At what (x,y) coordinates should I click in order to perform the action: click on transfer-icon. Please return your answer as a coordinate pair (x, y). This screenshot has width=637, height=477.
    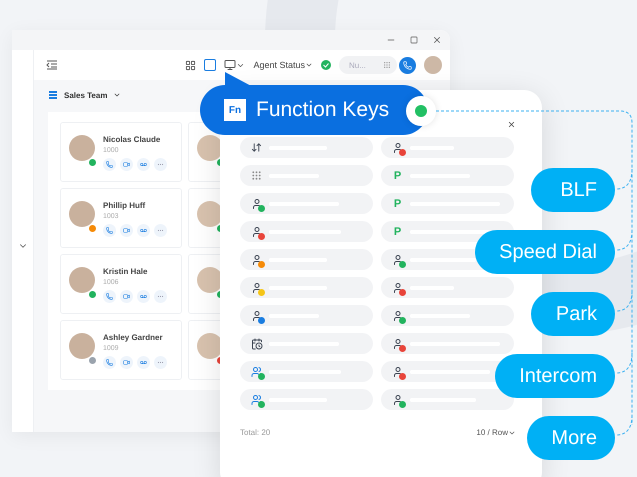
    Looking at the image, I should click on (256, 147).